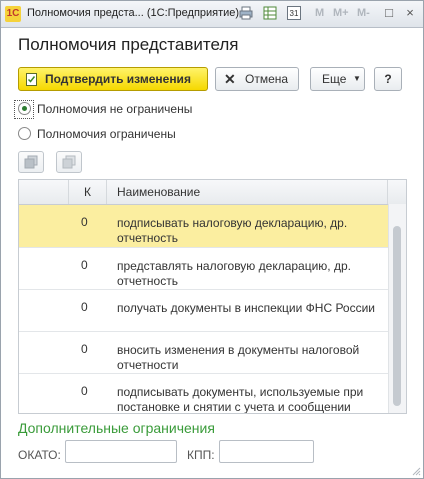 This screenshot has width=424, height=479. What do you see at coordinates (121, 451) in the screenshot?
I see `okato-field` at bounding box center [121, 451].